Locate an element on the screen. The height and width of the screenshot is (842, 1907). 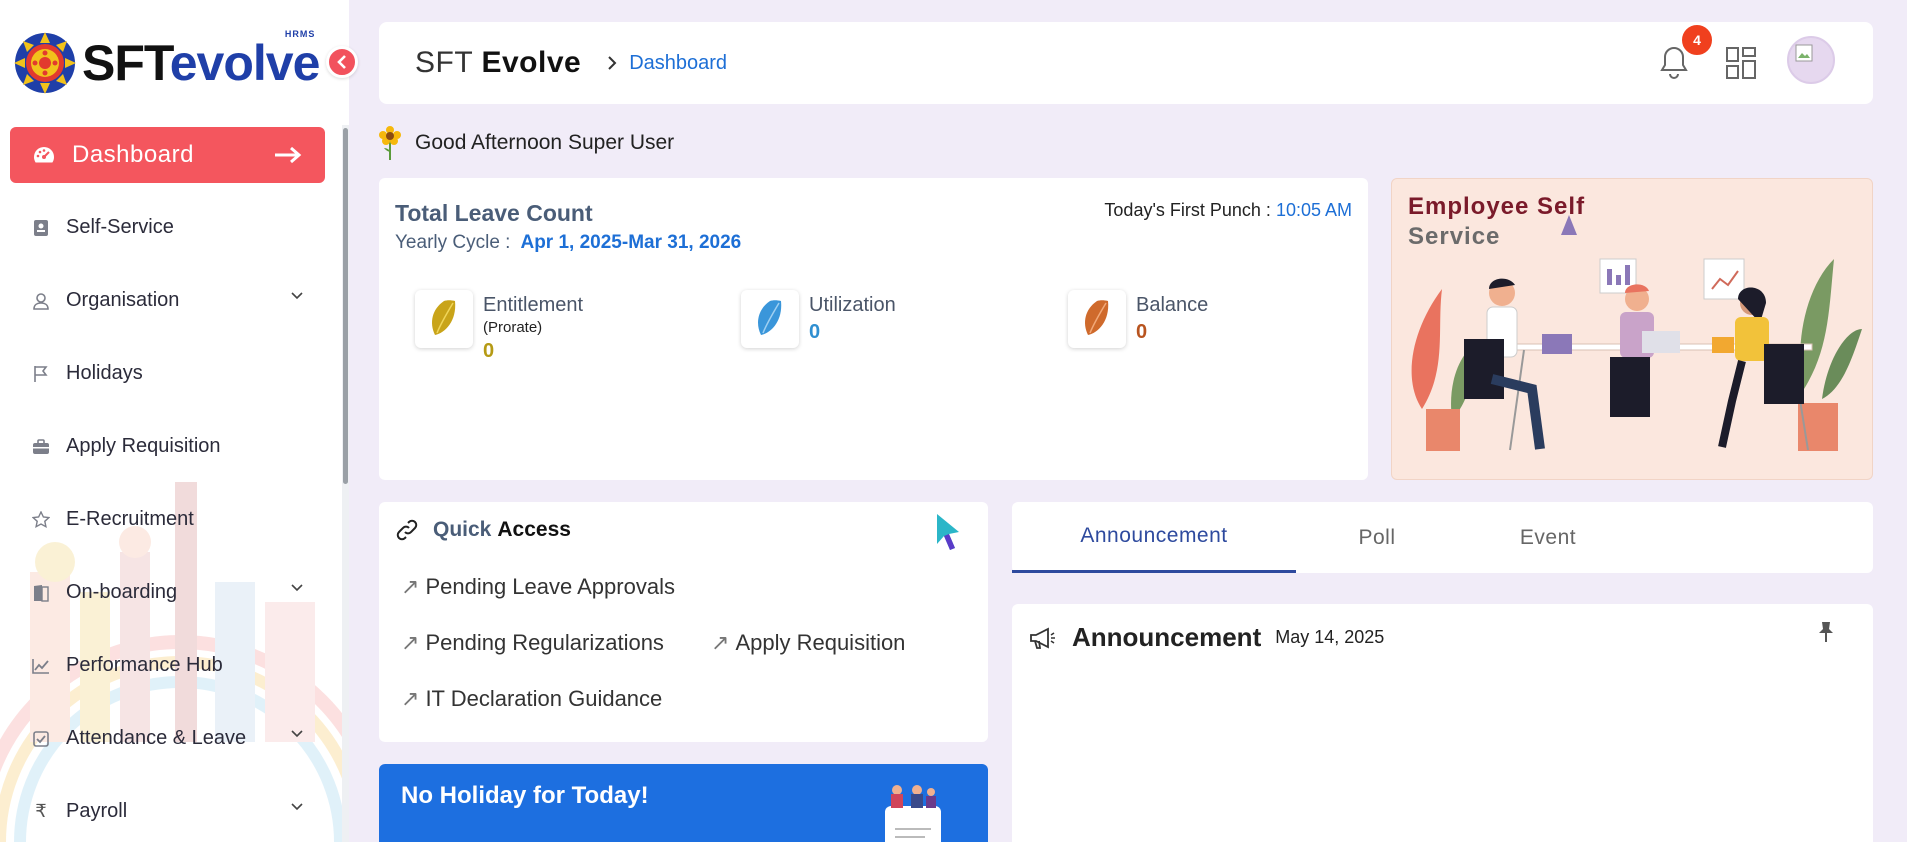
sidebar-item-self-service: Self-Service is located at coordinates (167, 227).